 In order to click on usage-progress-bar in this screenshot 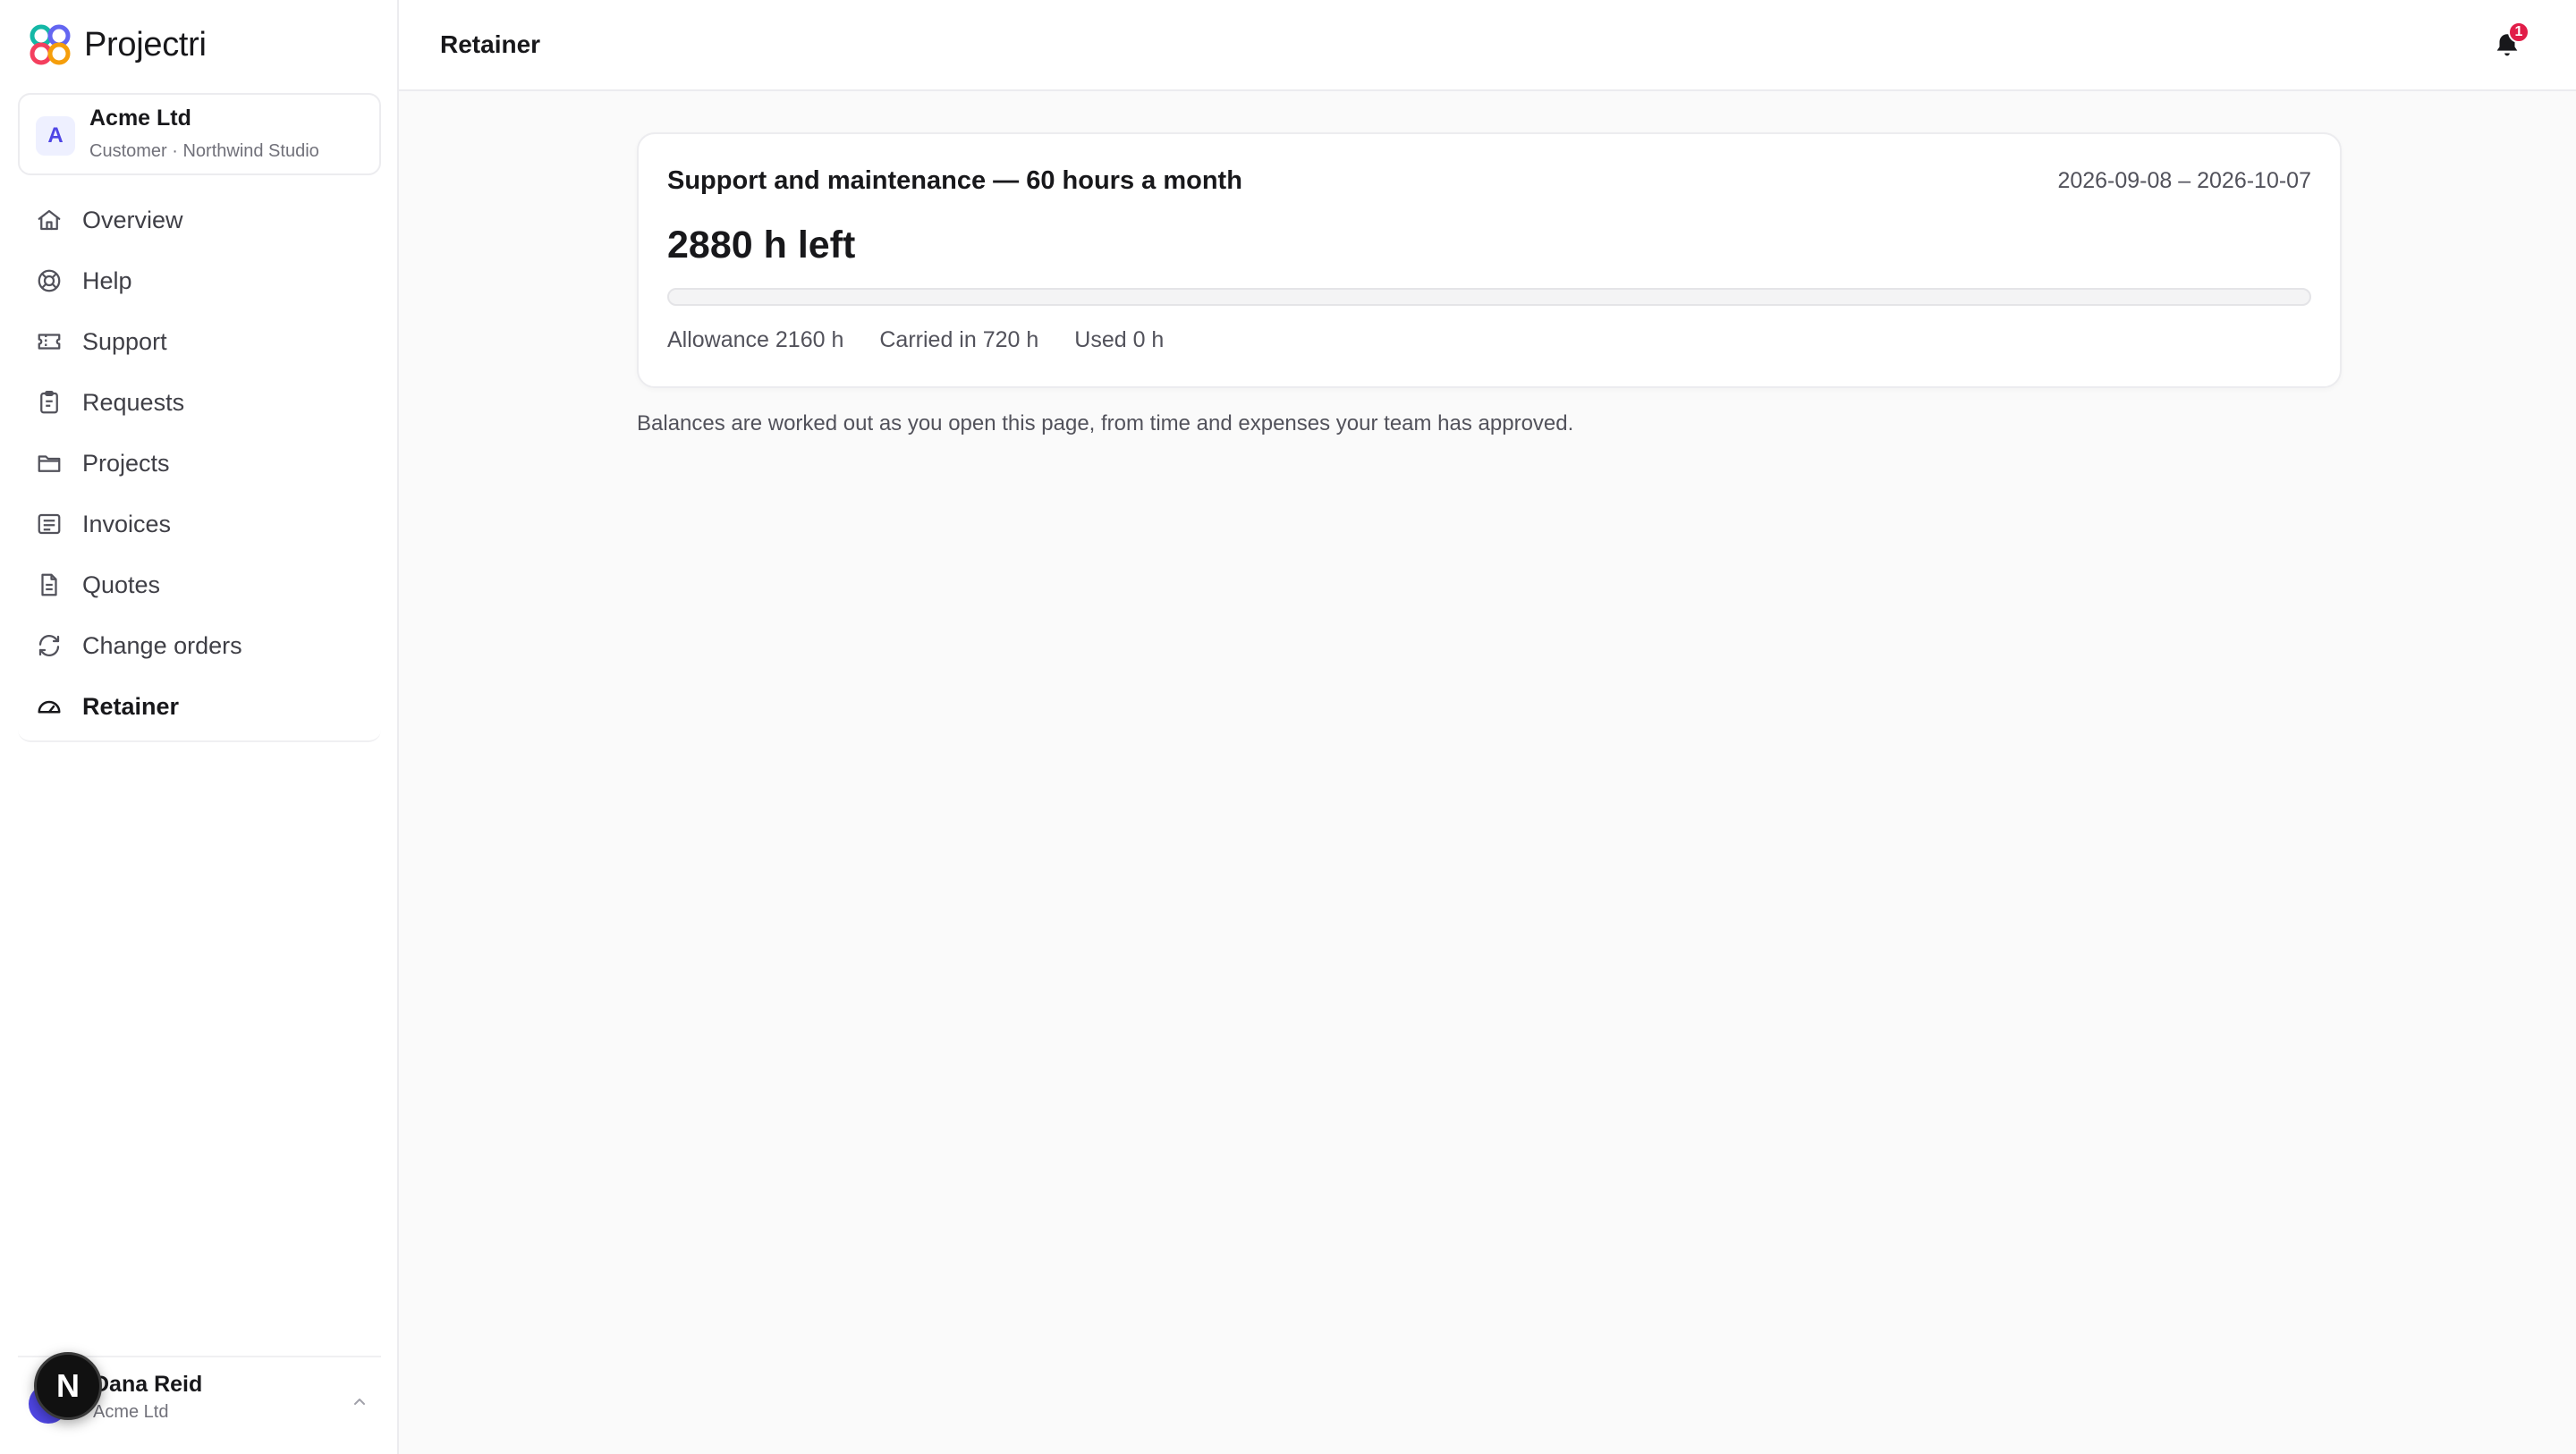, I will do `click(1489, 297)`.